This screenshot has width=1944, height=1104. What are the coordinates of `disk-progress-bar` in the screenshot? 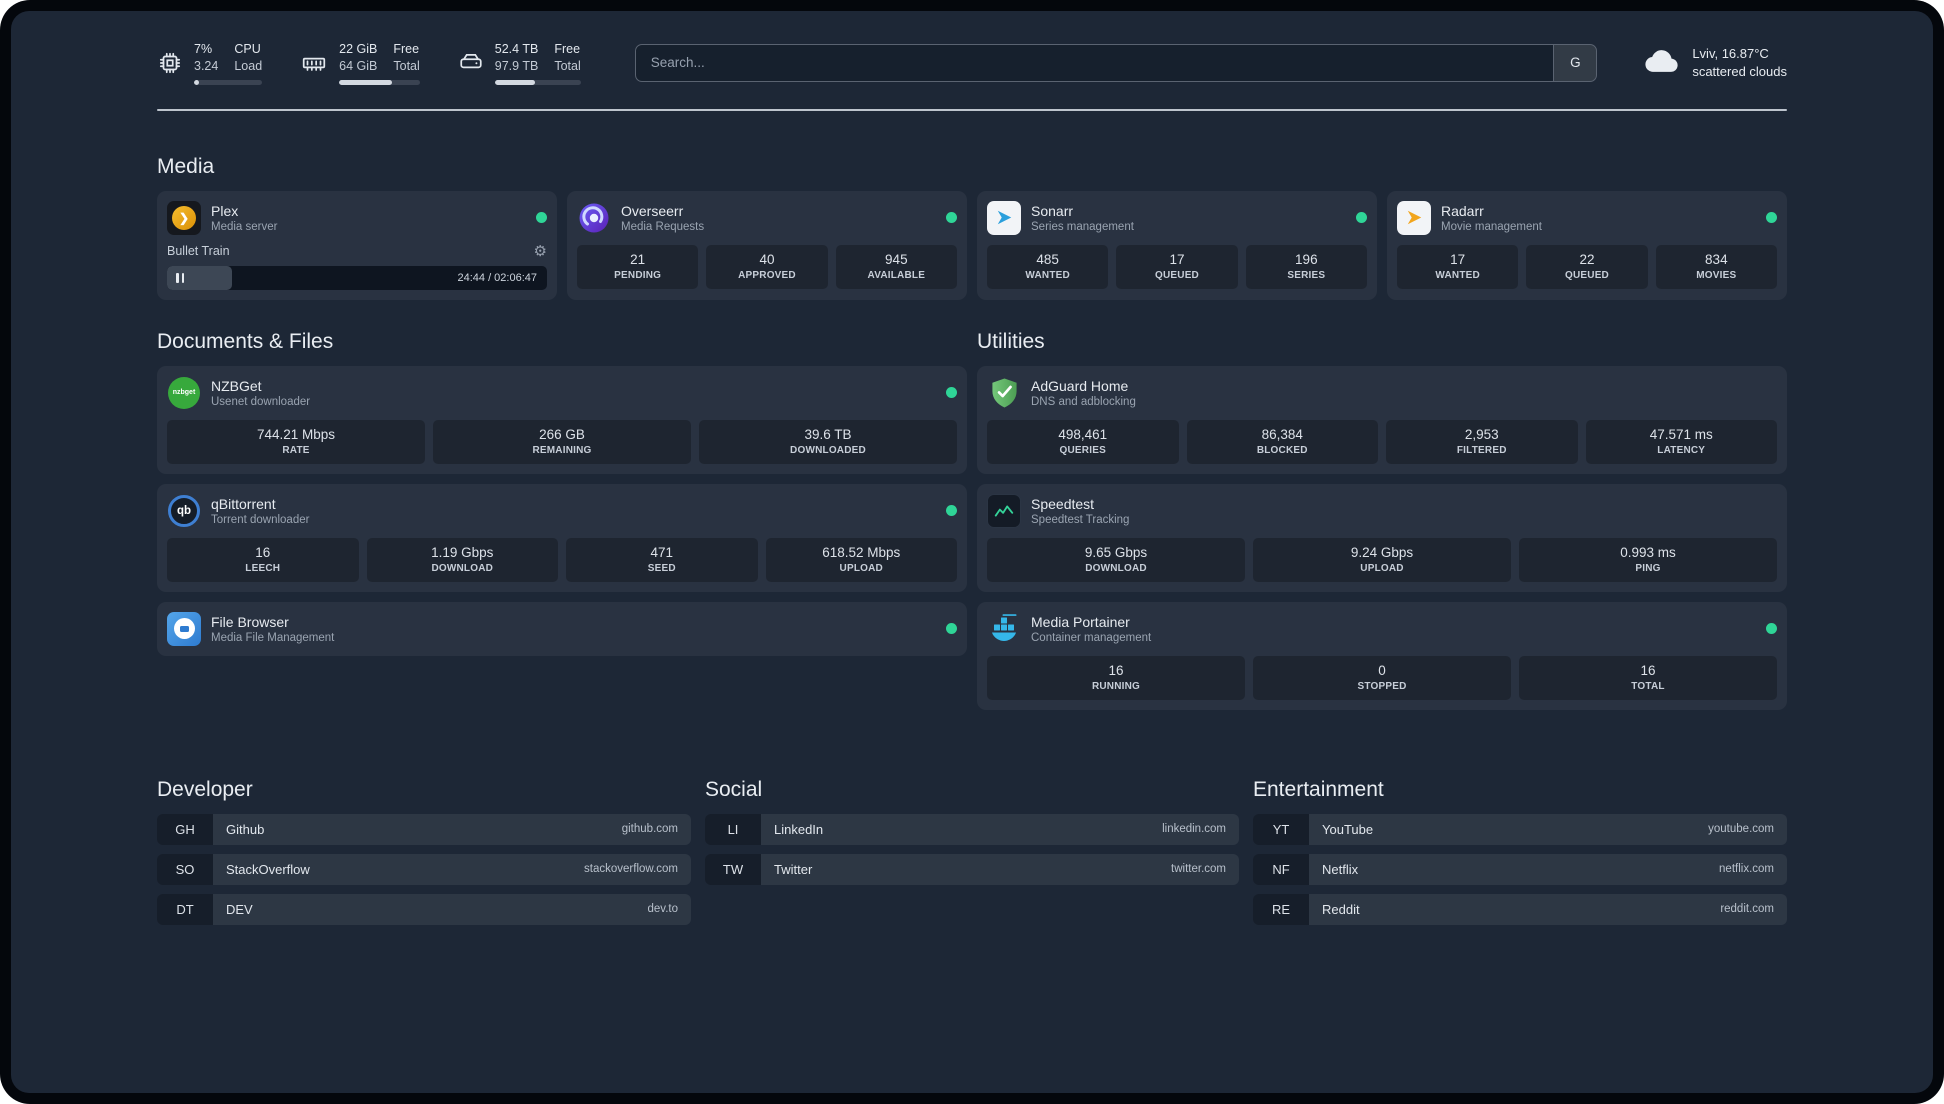 It's located at (537, 82).